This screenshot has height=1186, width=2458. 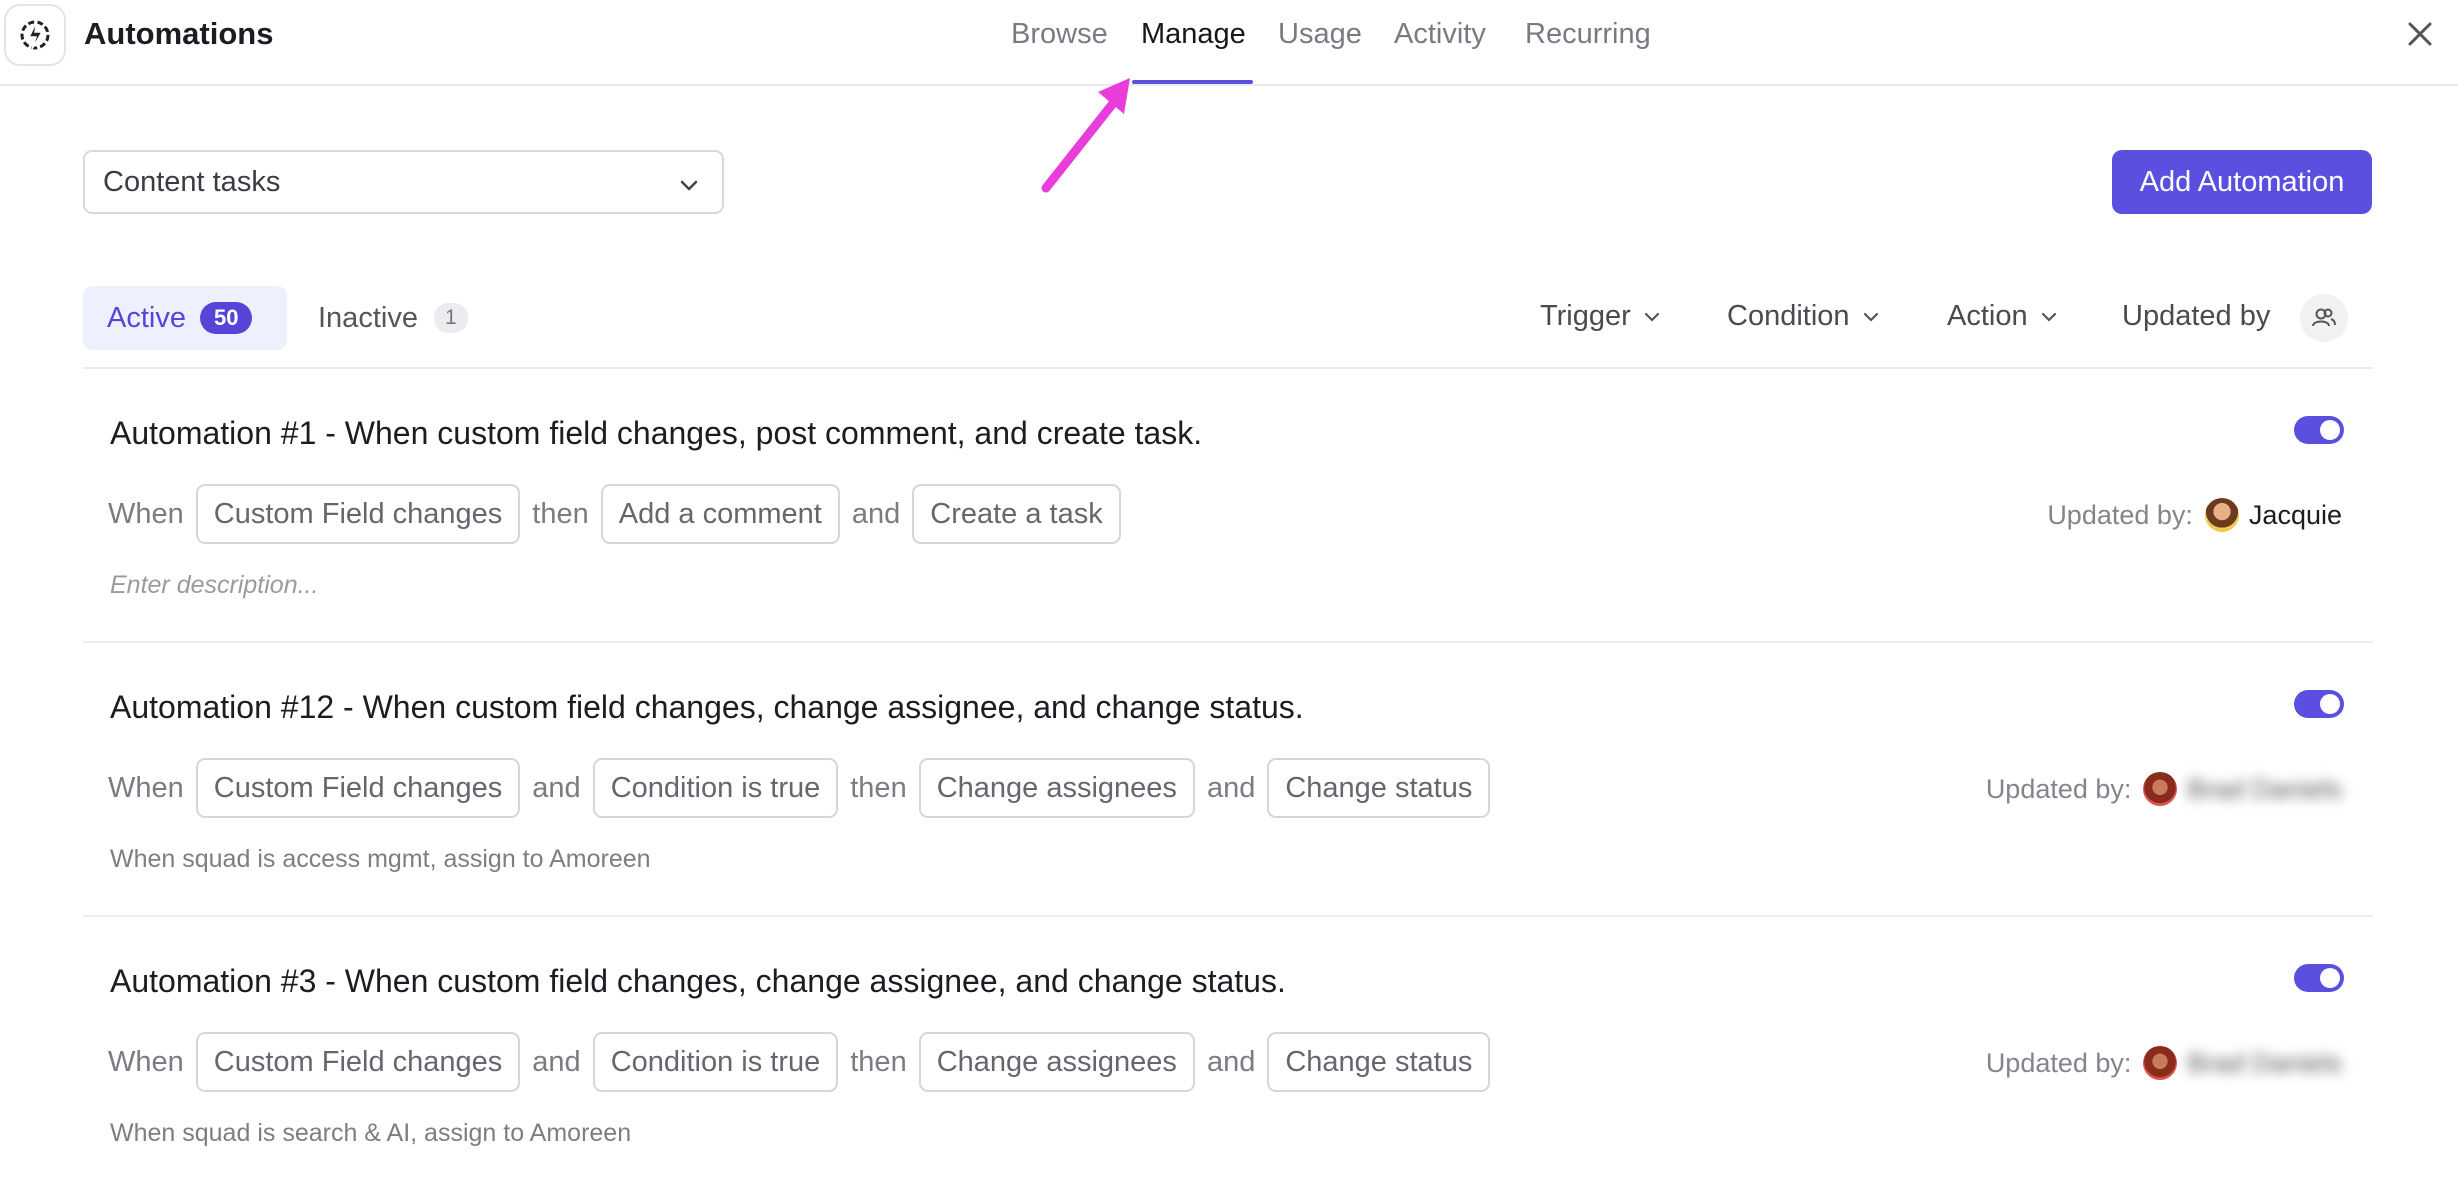 What do you see at coordinates (1016, 514) in the screenshot?
I see `flow-step-chip: Create a task` at bounding box center [1016, 514].